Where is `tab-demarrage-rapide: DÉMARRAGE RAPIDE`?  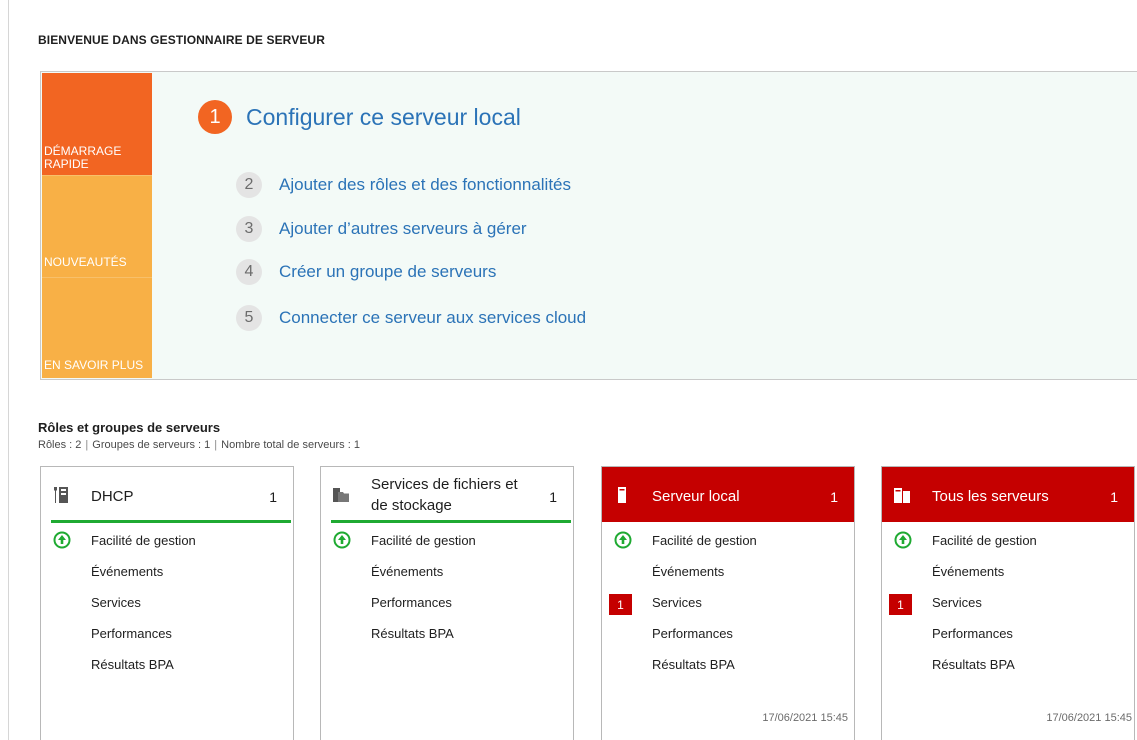
tab-demarrage-rapide: DÉMARRAGE RAPIDE is located at coordinates (97, 124).